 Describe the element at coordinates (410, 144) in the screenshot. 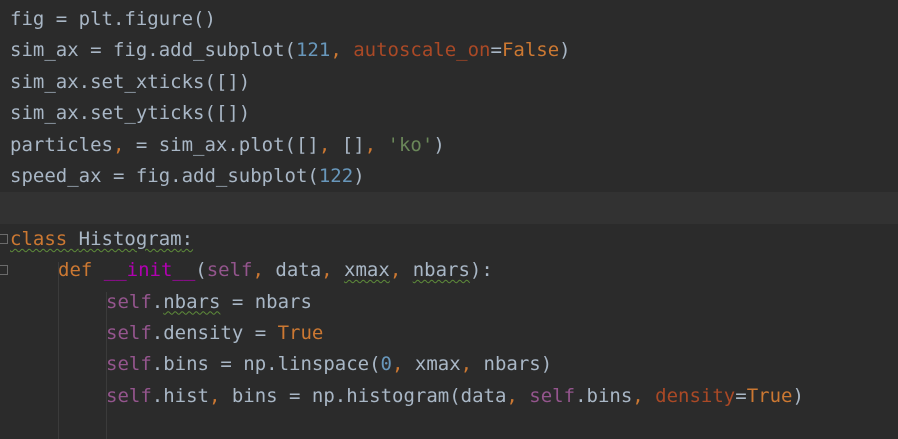

I see `code-token: 'ko'` at that location.